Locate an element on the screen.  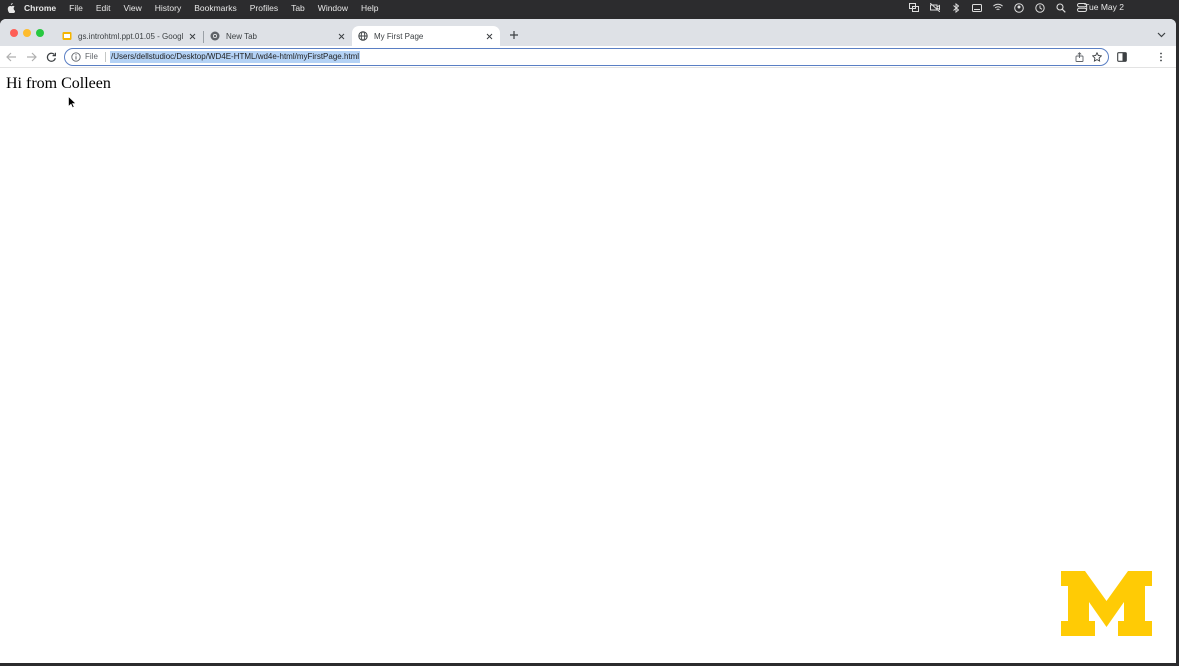
omnibox-divider is located at coordinates (105, 57).